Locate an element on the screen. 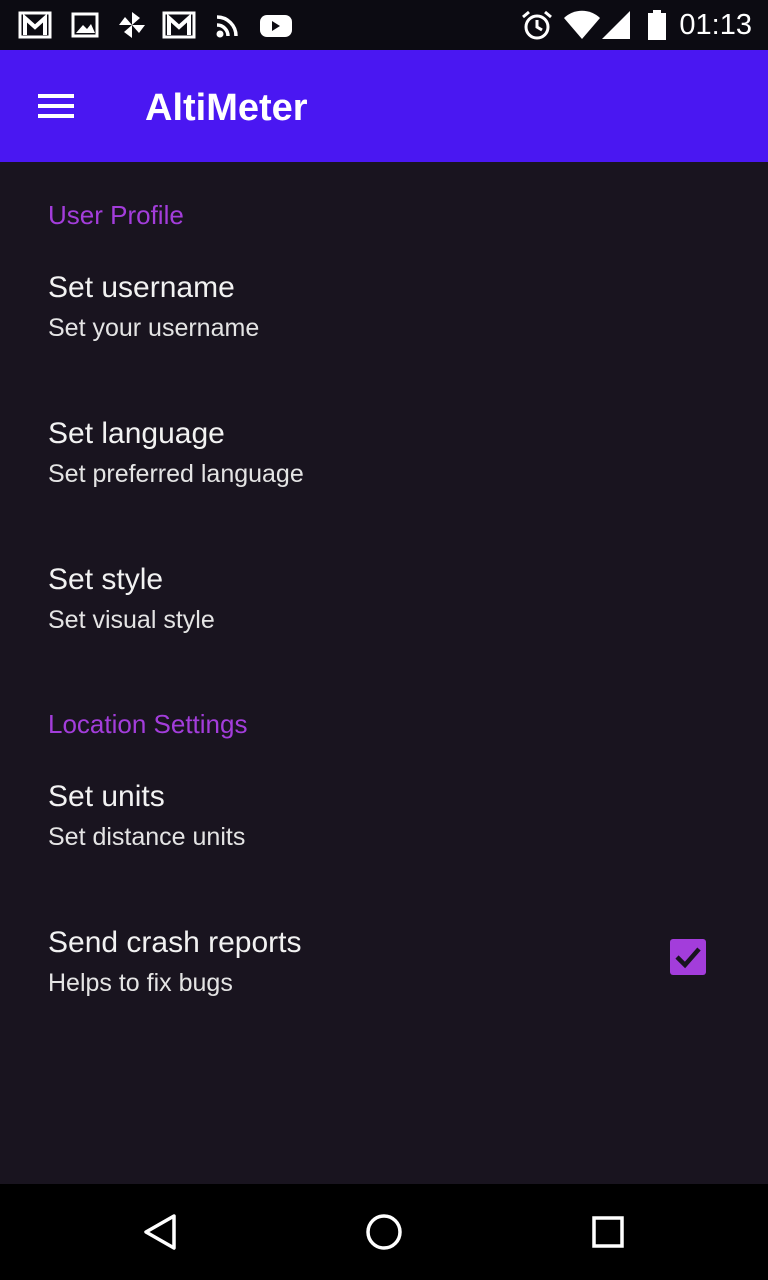 The width and height of the screenshot is (768, 1280). youtube-icon is located at coordinates (275, 25).